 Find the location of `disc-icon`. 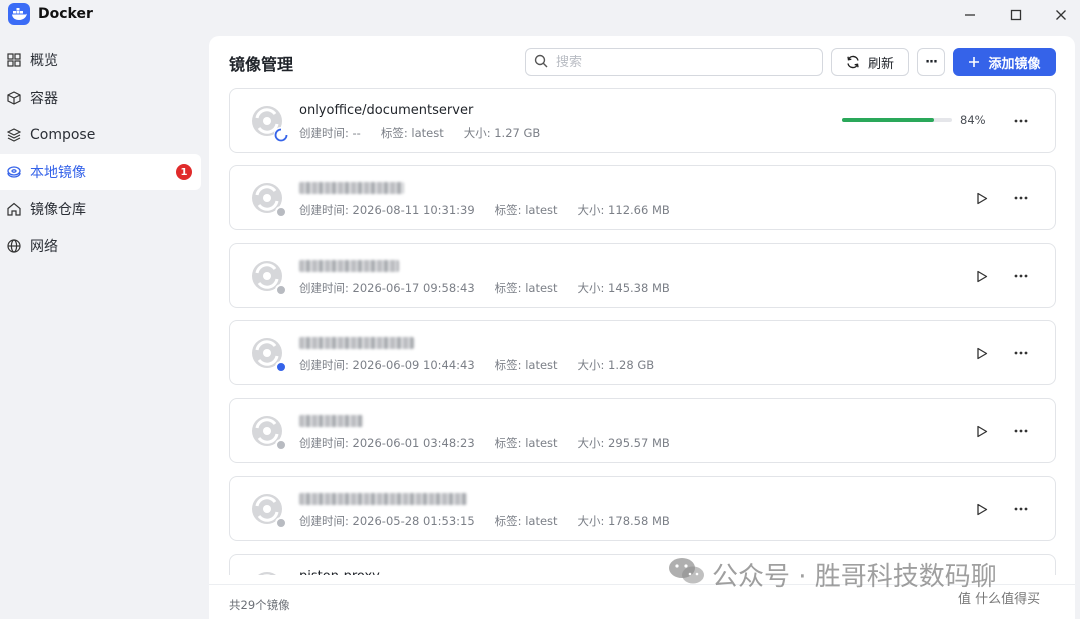

disc-icon is located at coordinates (14, 172).